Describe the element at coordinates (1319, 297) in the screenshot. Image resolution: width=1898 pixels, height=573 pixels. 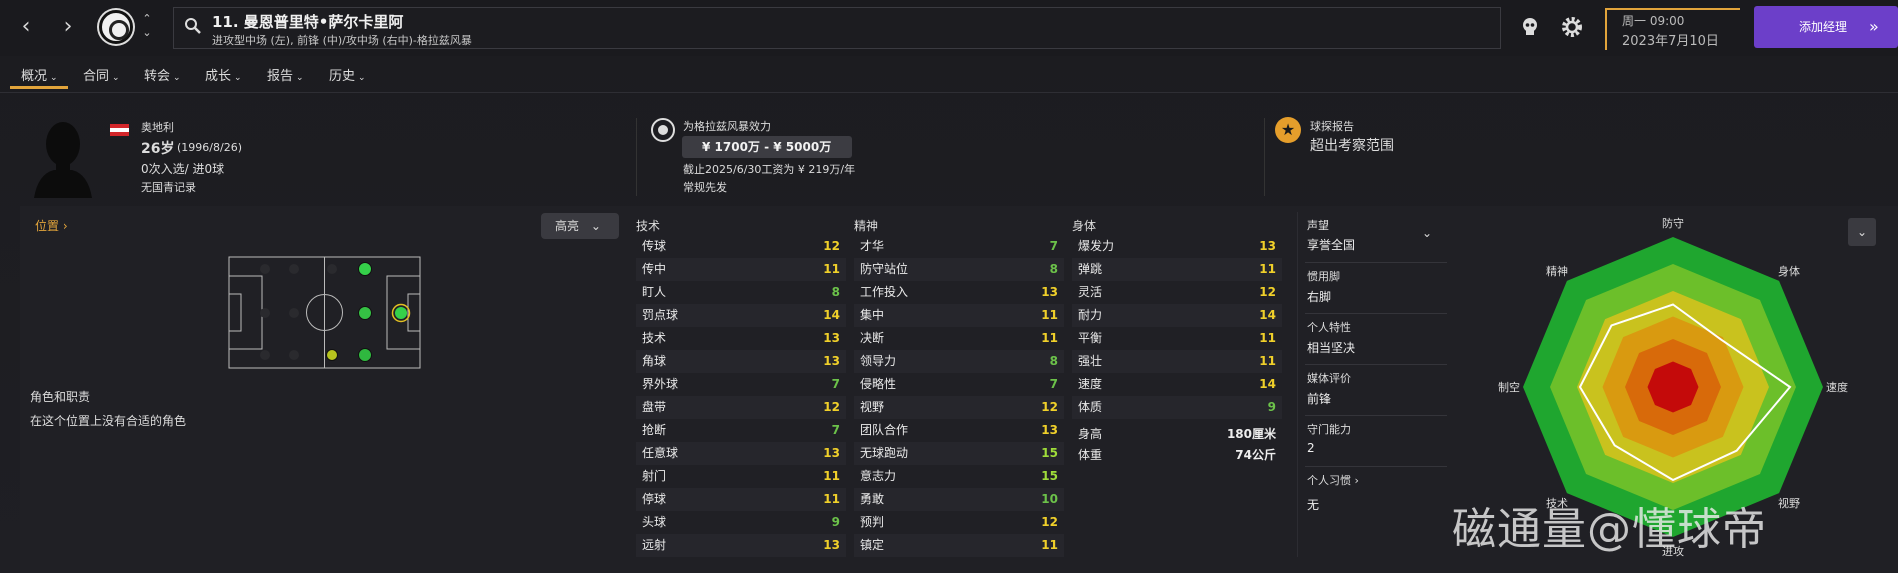
I see `preferred-foot-value: 右脚` at that location.